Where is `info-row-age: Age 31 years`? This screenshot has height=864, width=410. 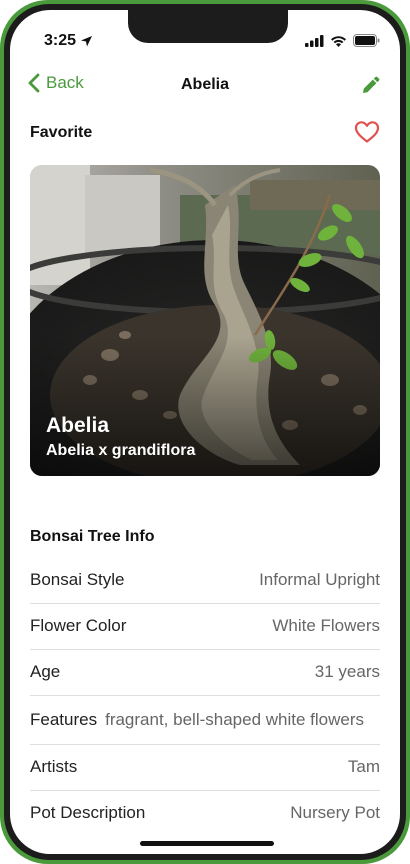
info-row-age: Age 31 years is located at coordinates (205, 673).